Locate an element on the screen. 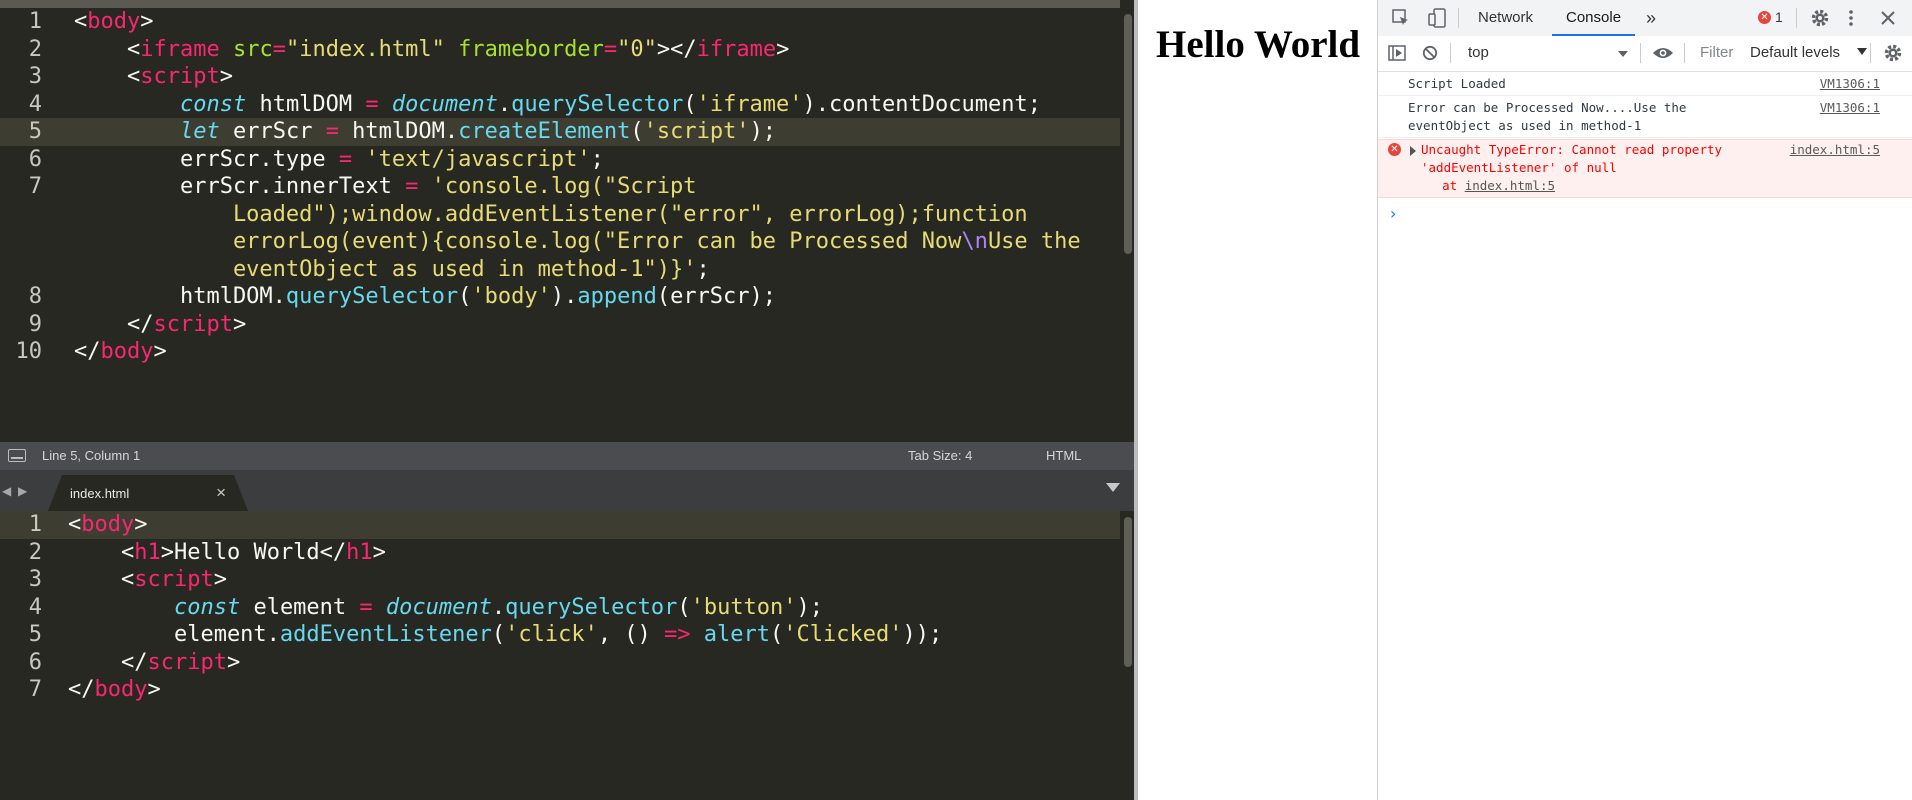 This screenshot has width=1912, height=800. console-toolbar: top Filter Default levels is located at coordinates (1645, 54).